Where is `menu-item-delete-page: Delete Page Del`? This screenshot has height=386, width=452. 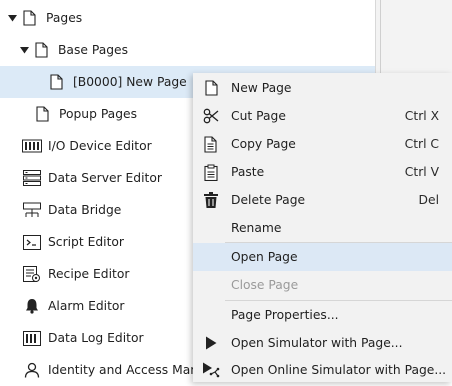 menu-item-delete-page: Delete Page Del is located at coordinates (322, 200).